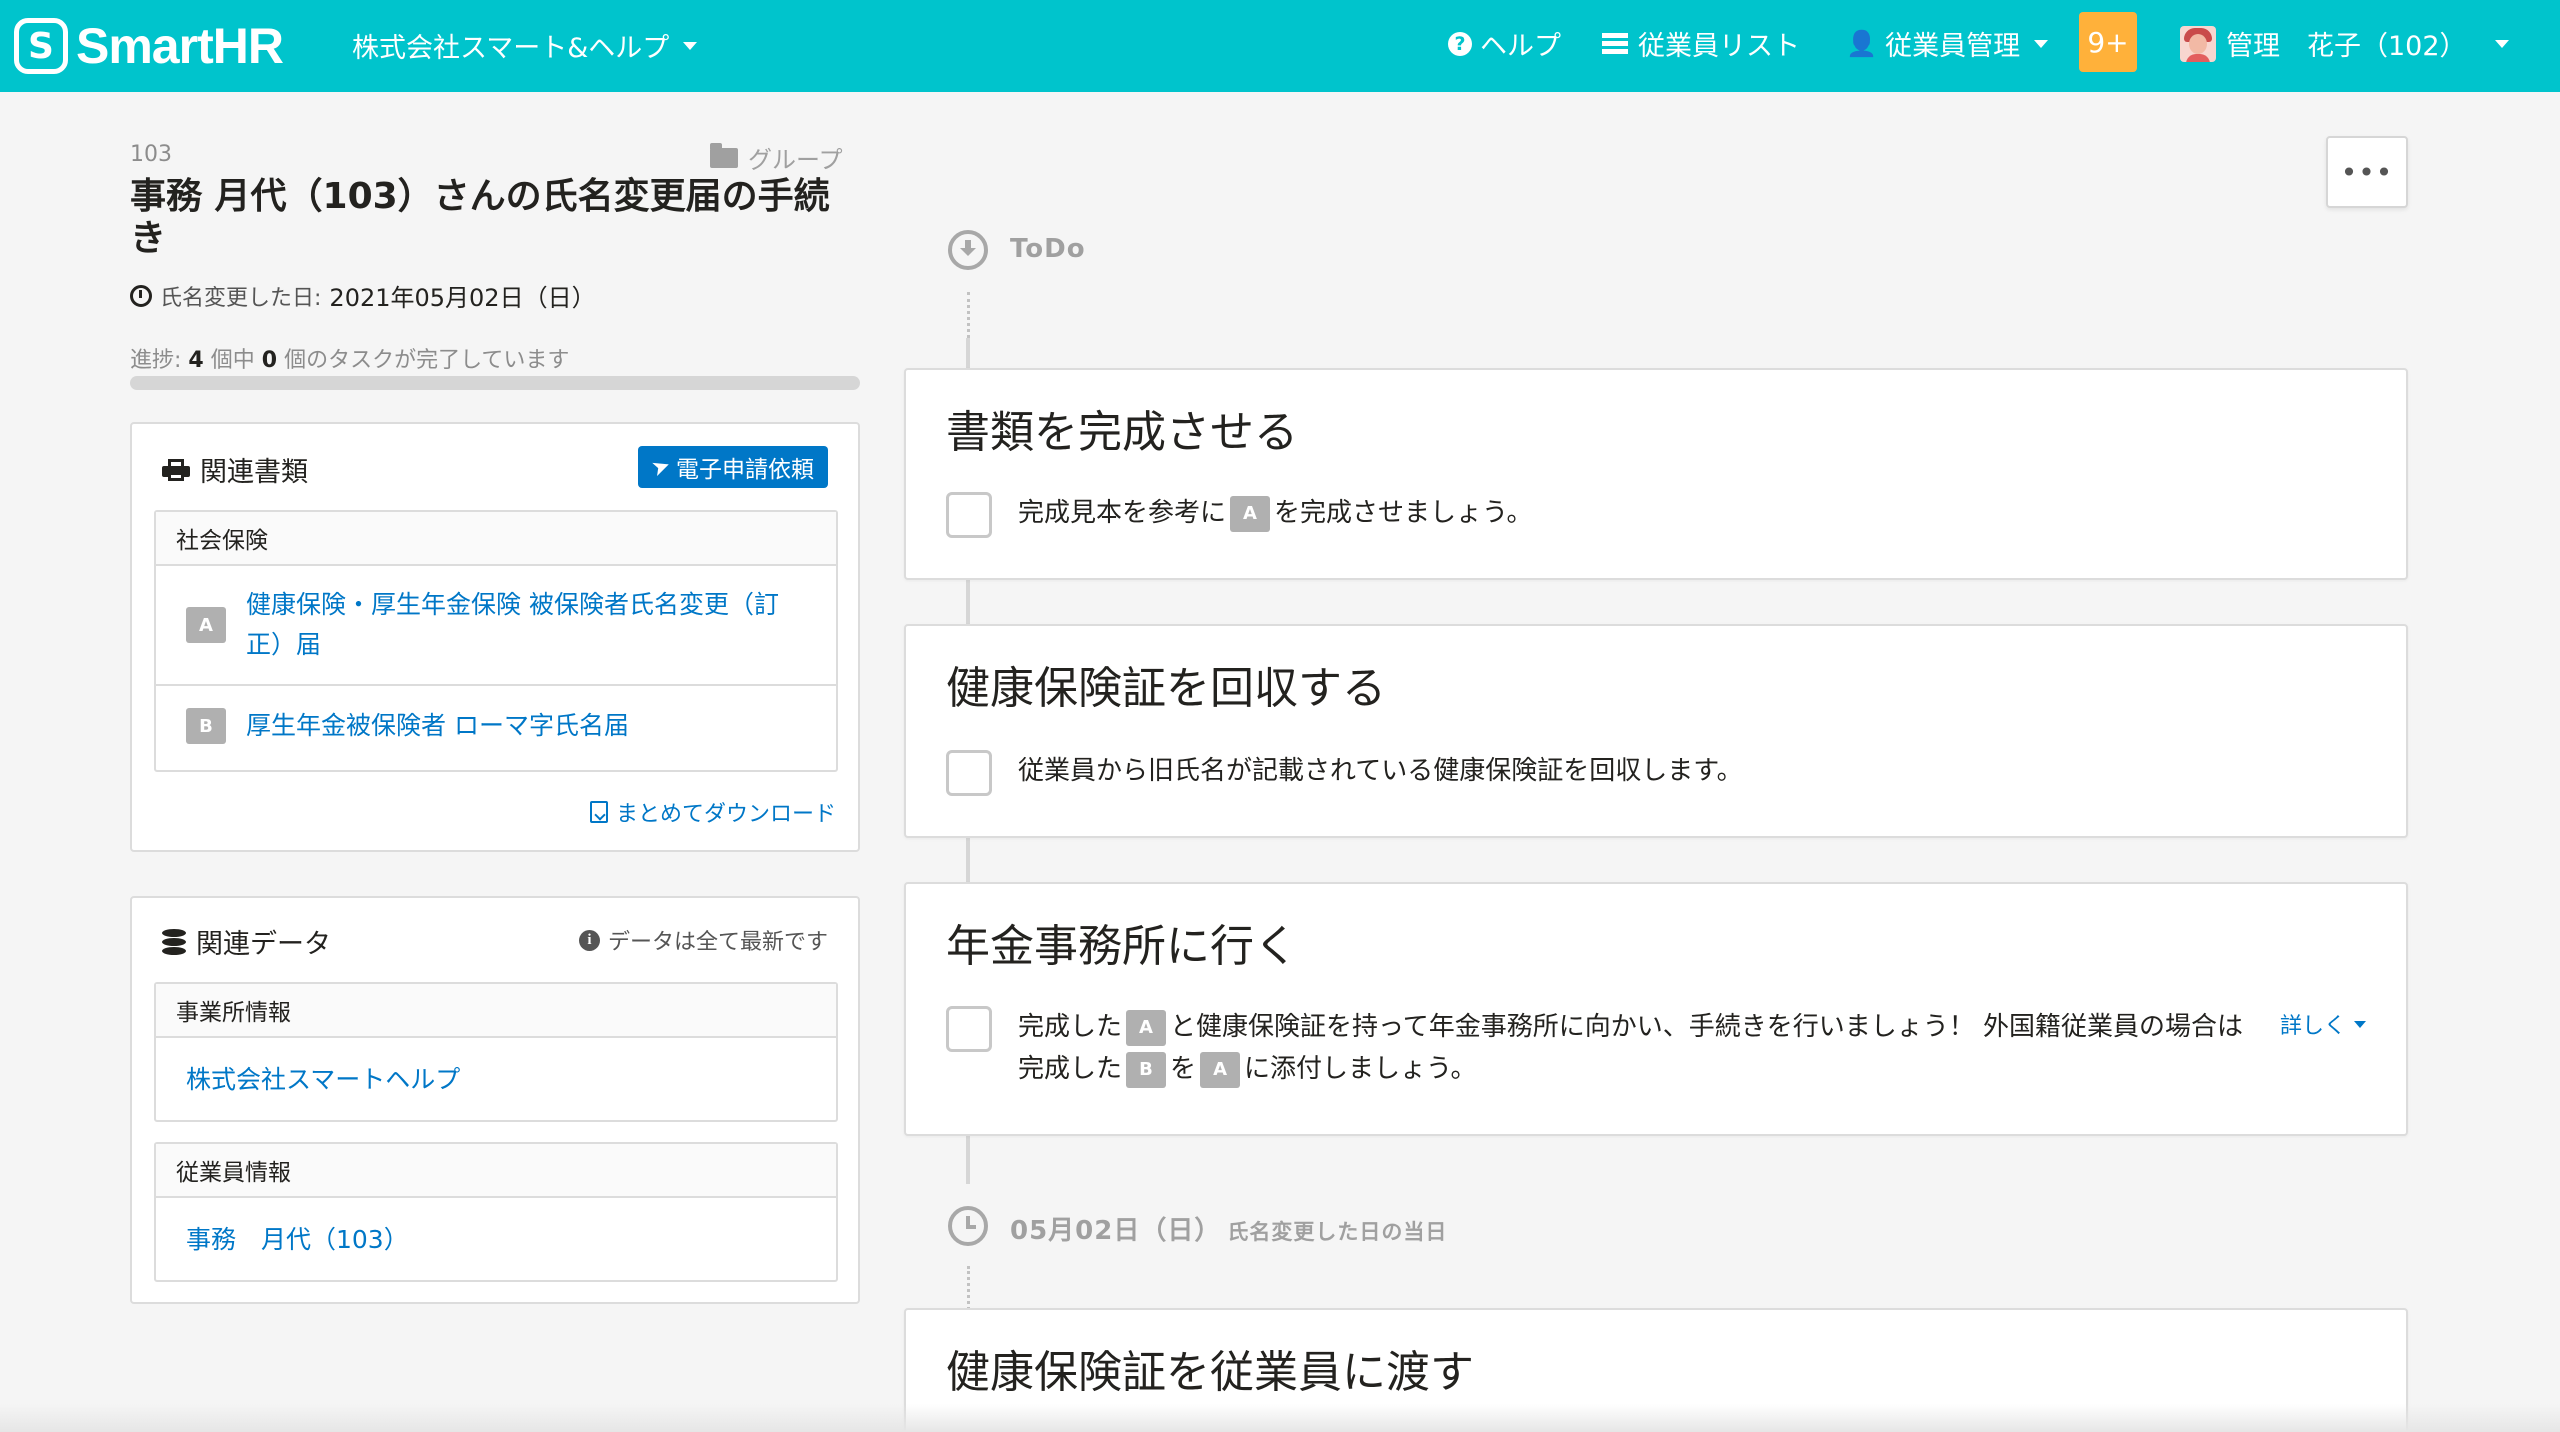 This screenshot has width=2560, height=1432. Describe the element at coordinates (1380, 771) in the screenshot. I see `task-description: 従業員から旧氏名が記載されている健康保険証を回収します。` at that location.